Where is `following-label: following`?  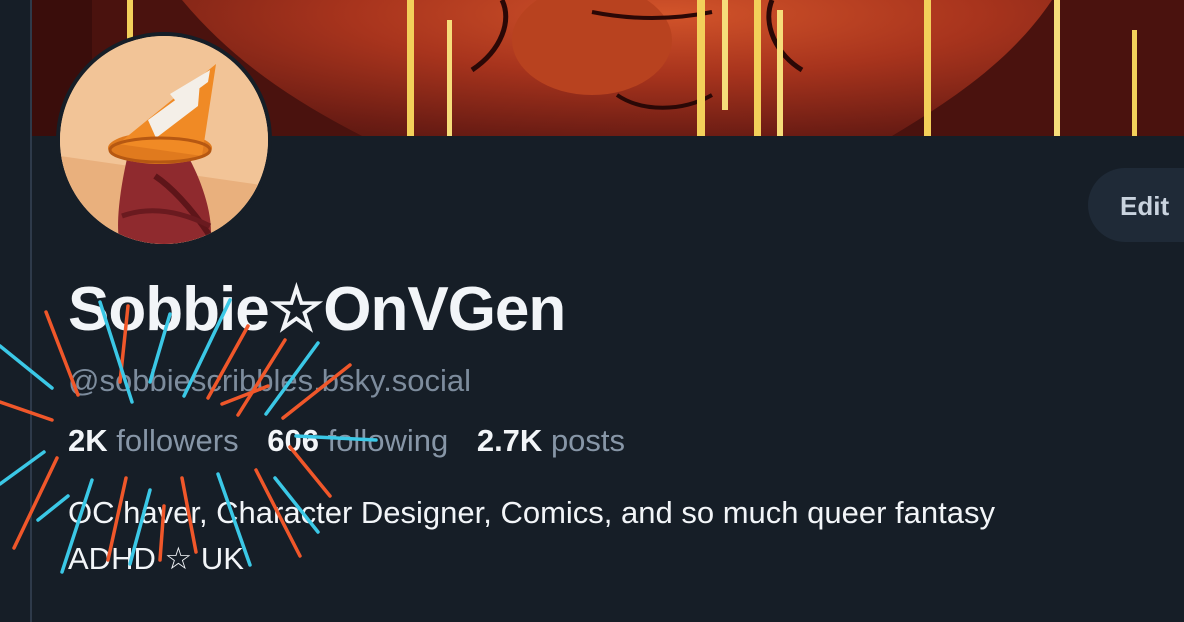 following-label: following is located at coordinates (388, 440).